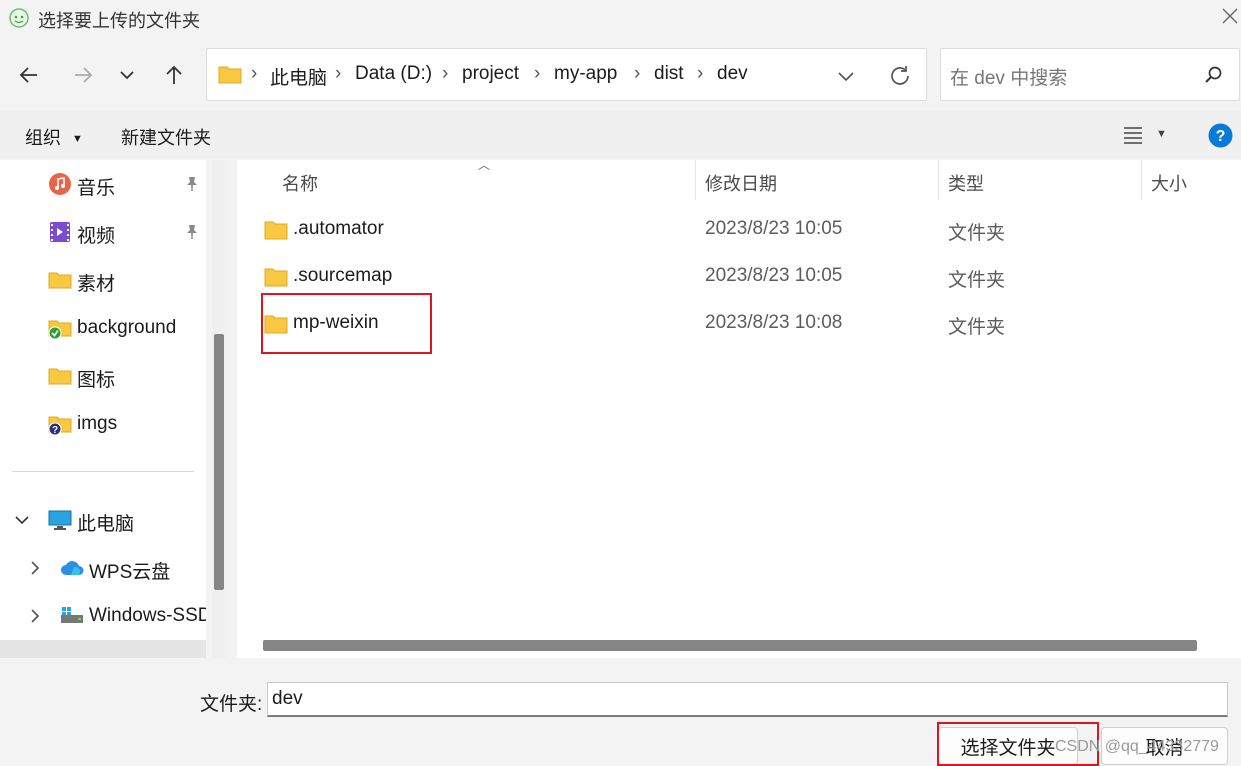 The image size is (1241, 766). Describe the element at coordinates (741, 183) in the screenshot. I see `column-header-modified: 修改日期` at that location.